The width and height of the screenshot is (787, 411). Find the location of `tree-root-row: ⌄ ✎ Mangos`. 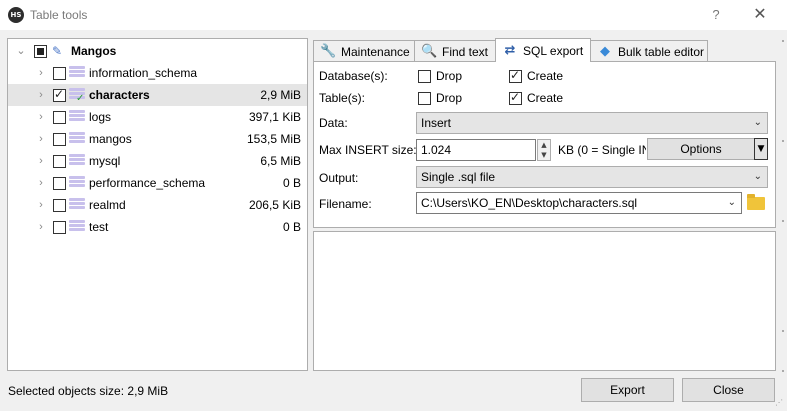

tree-root-row: ⌄ ✎ Mangos is located at coordinates (157, 51).